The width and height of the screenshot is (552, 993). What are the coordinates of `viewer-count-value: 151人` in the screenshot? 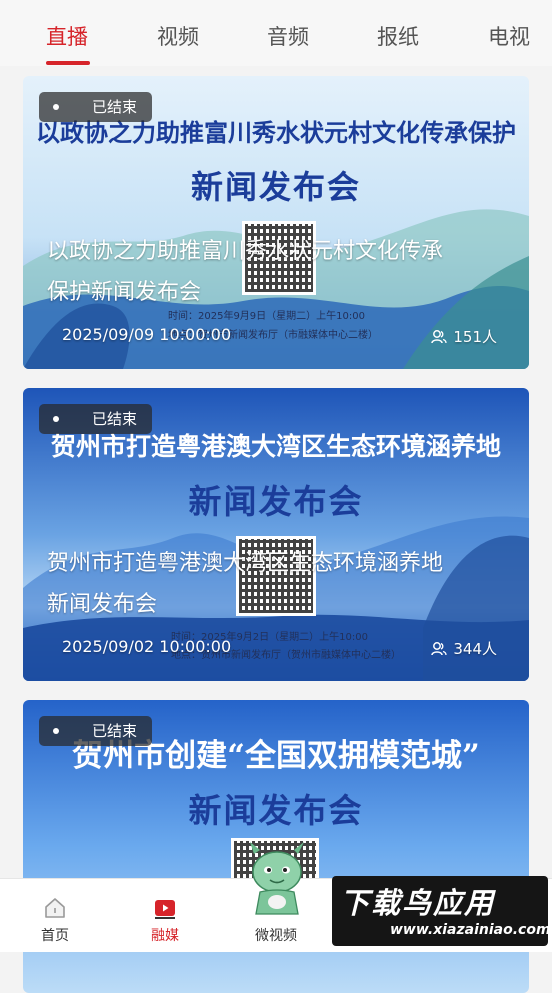 It's located at (475, 337).